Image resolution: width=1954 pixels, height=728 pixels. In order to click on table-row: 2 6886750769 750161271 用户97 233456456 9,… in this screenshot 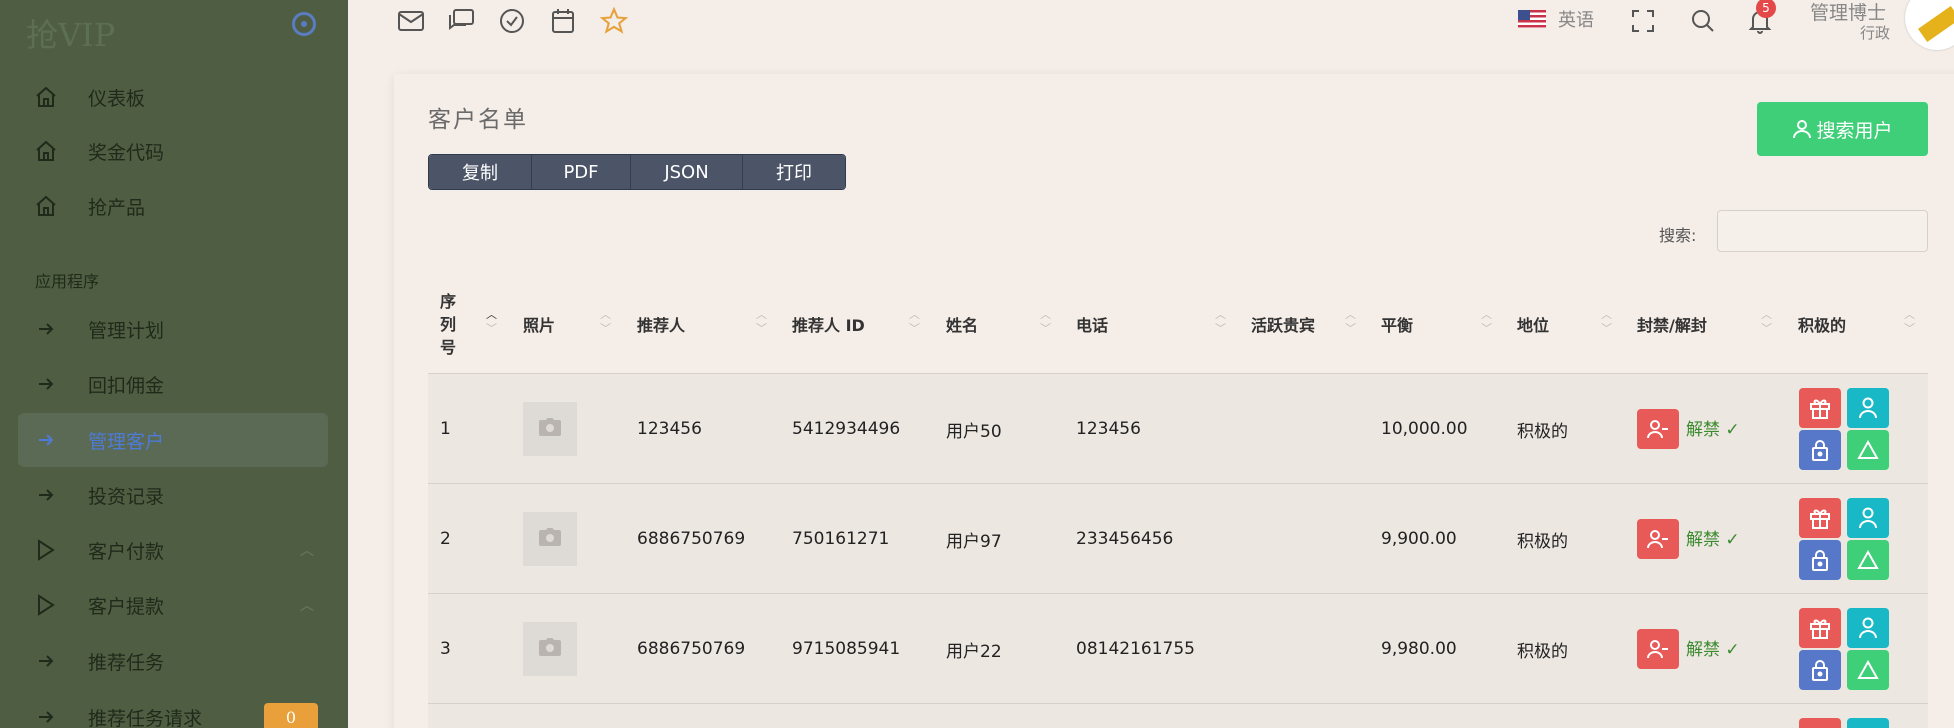, I will do `click(1178, 539)`.